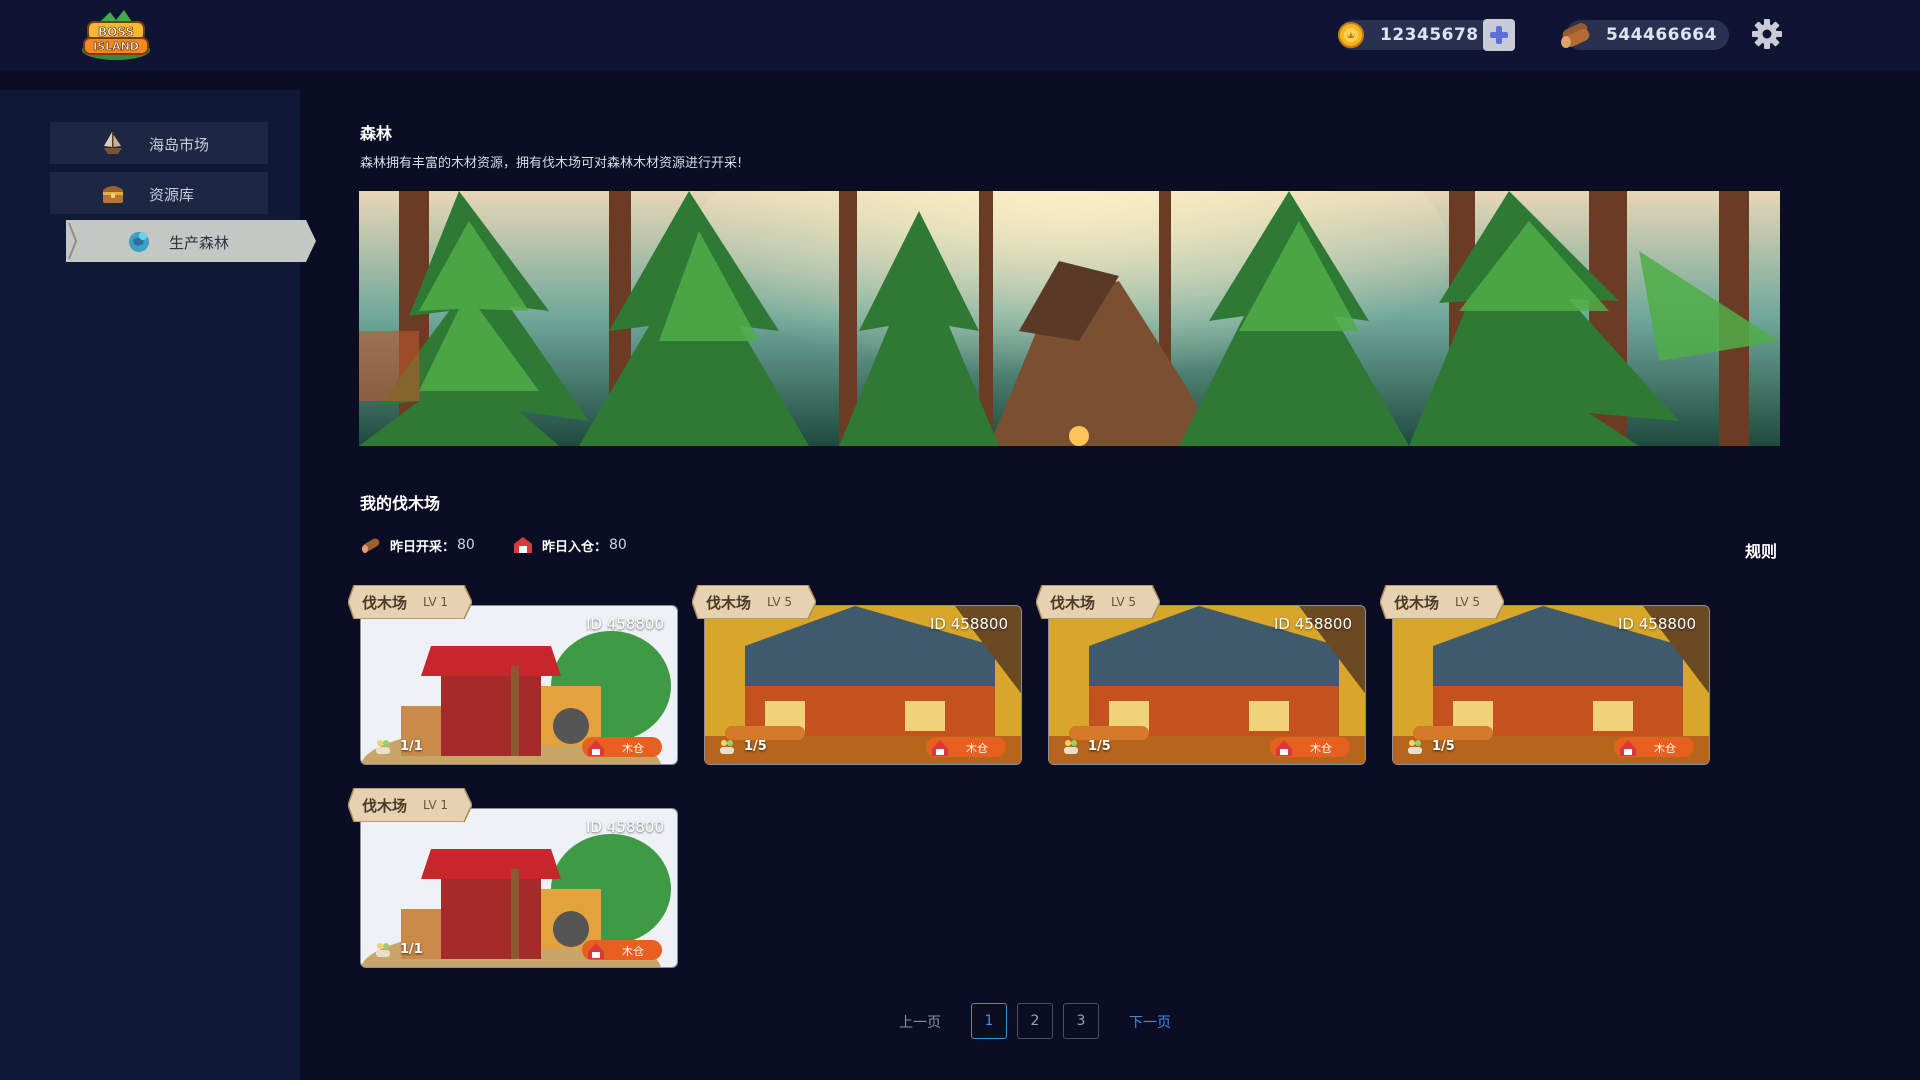 Image resolution: width=1920 pixels, height=1080 pixels. Describe the element at coordinates (199, 243) in the screenshot. I see `sidebar-item-label: 生产森林` at that location.